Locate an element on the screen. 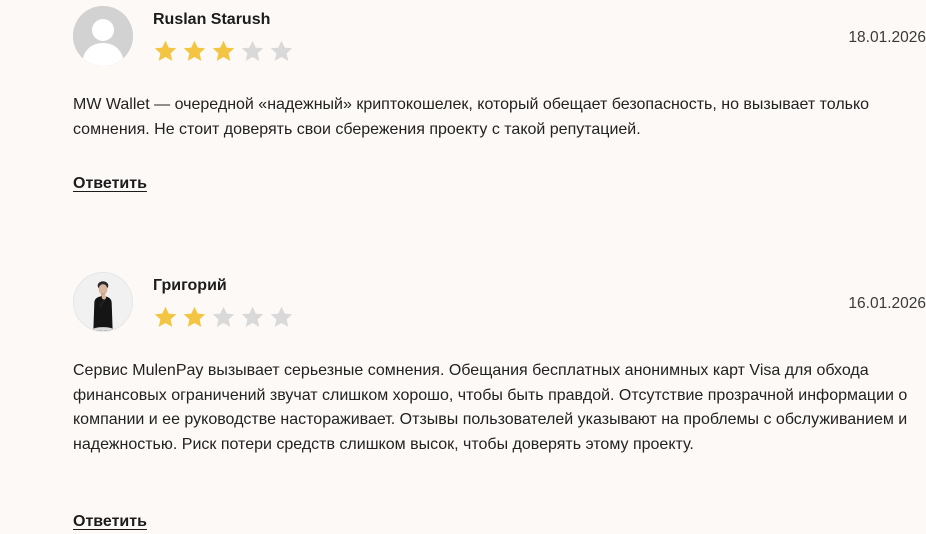 The image size is (926, 534). review-author: Ruslan Starush is located at coordinates (212, 19).